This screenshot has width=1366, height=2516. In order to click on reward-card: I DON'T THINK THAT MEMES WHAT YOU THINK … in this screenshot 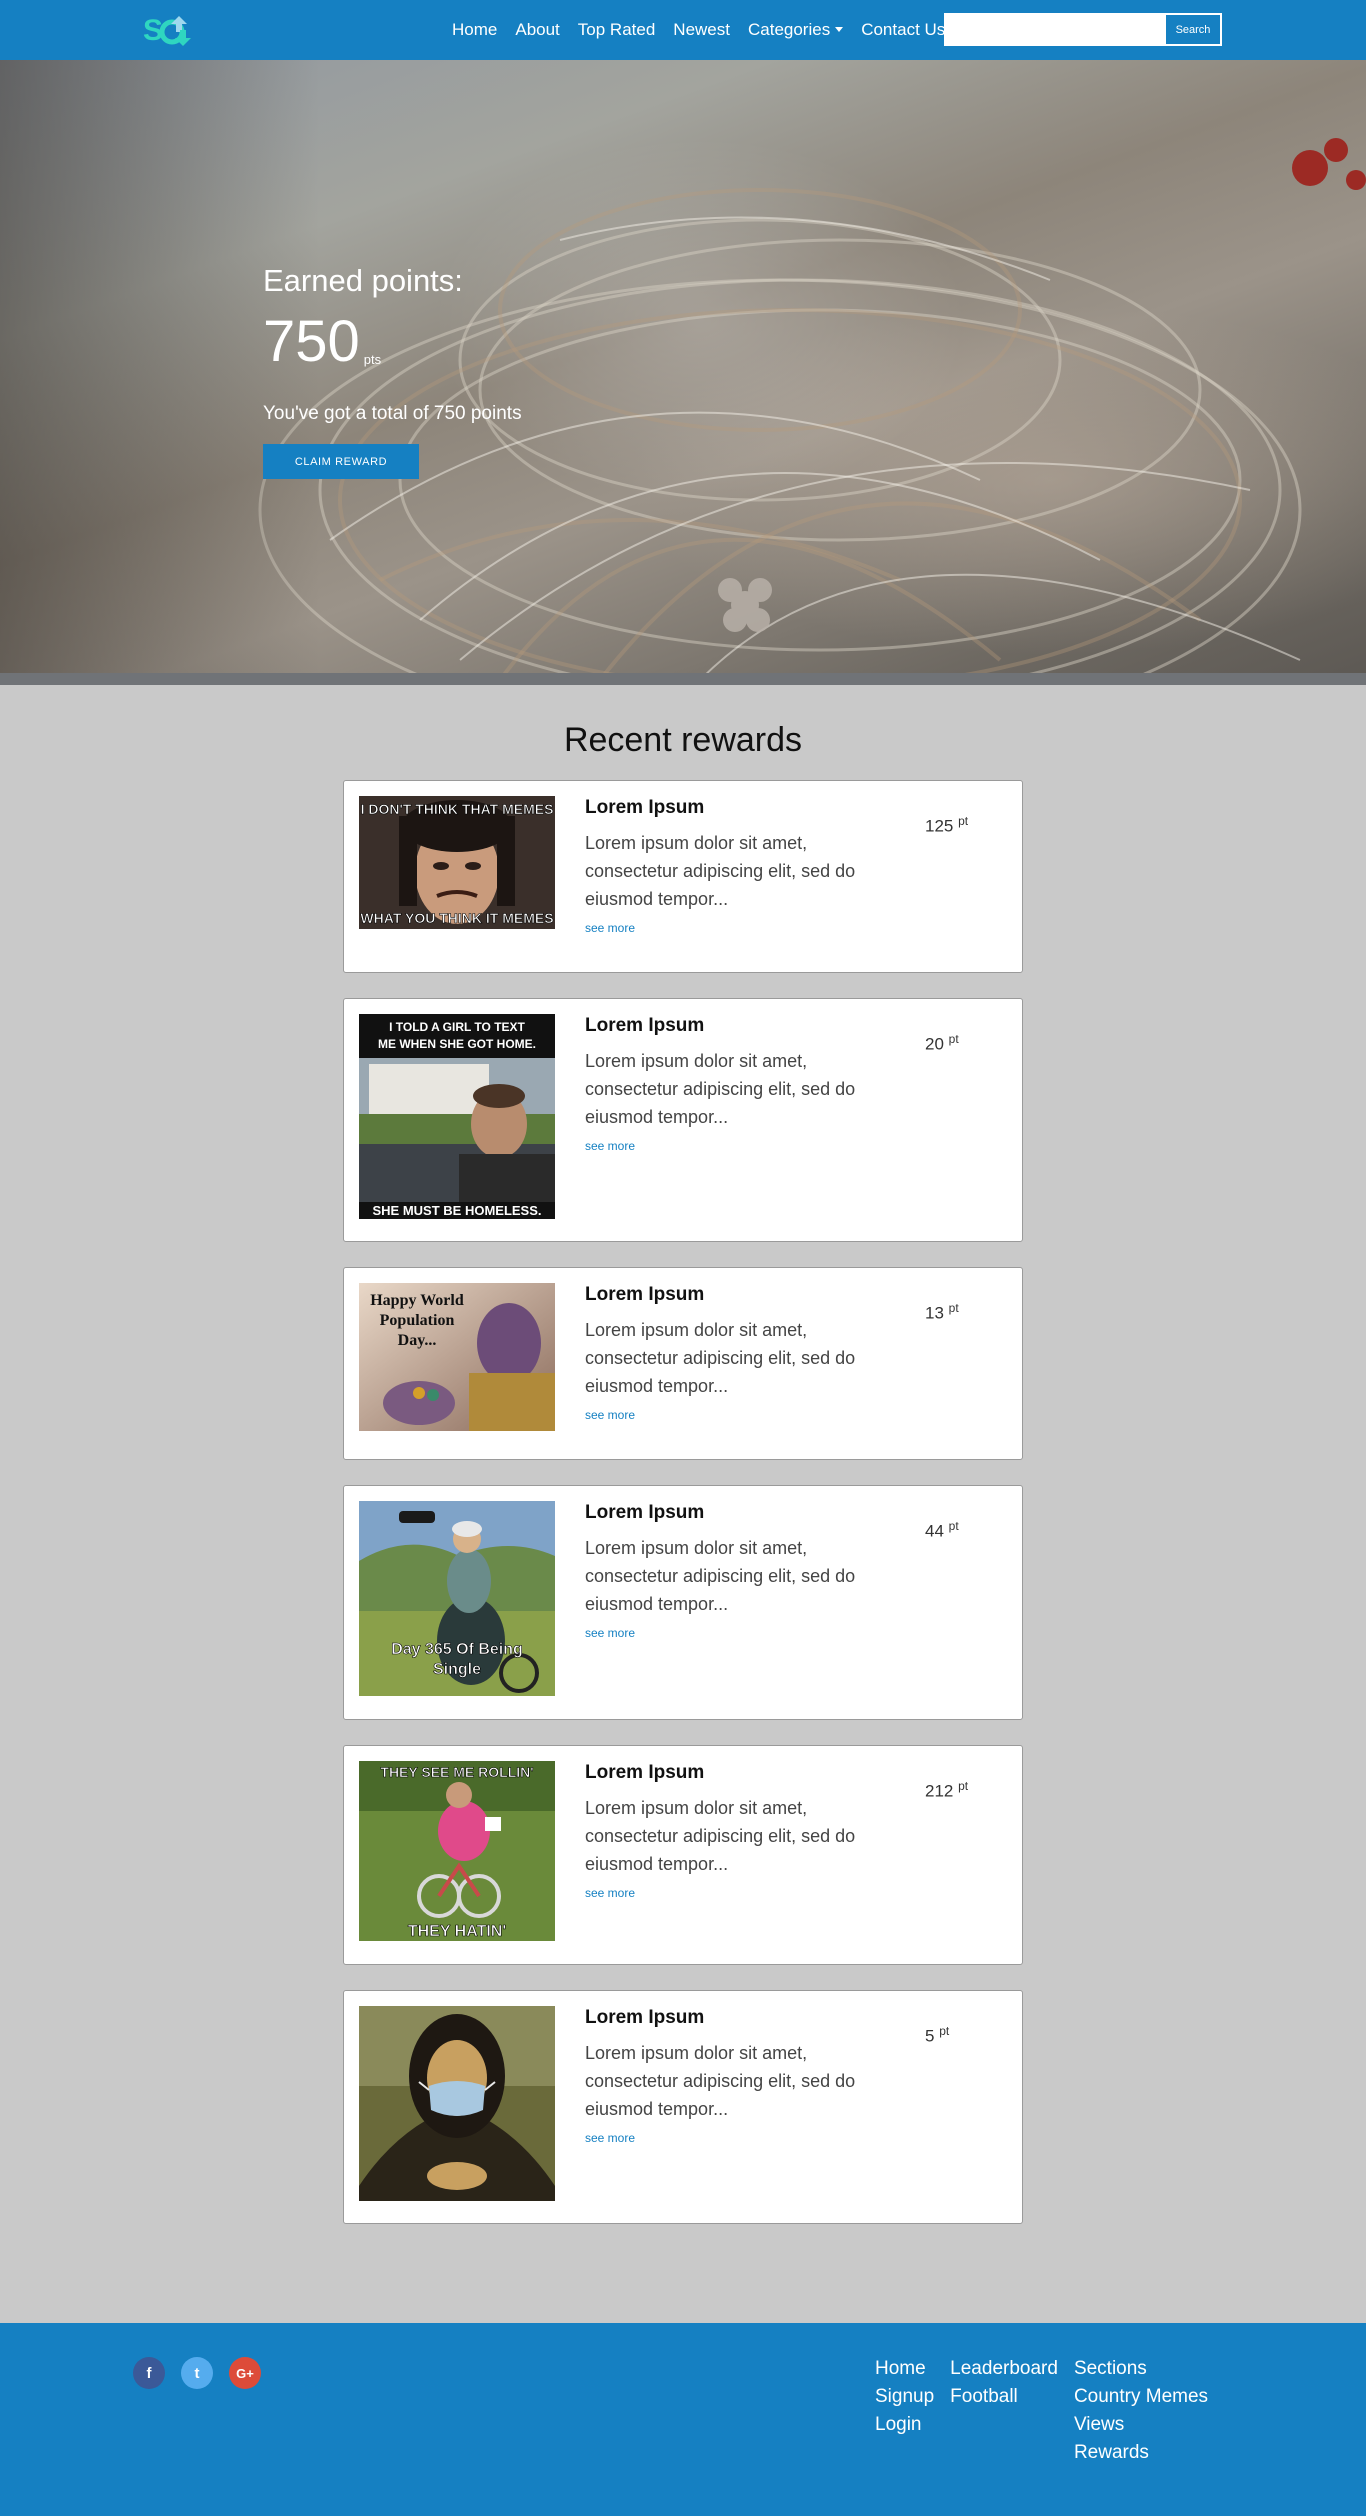, I will do `click(683, 876)`.